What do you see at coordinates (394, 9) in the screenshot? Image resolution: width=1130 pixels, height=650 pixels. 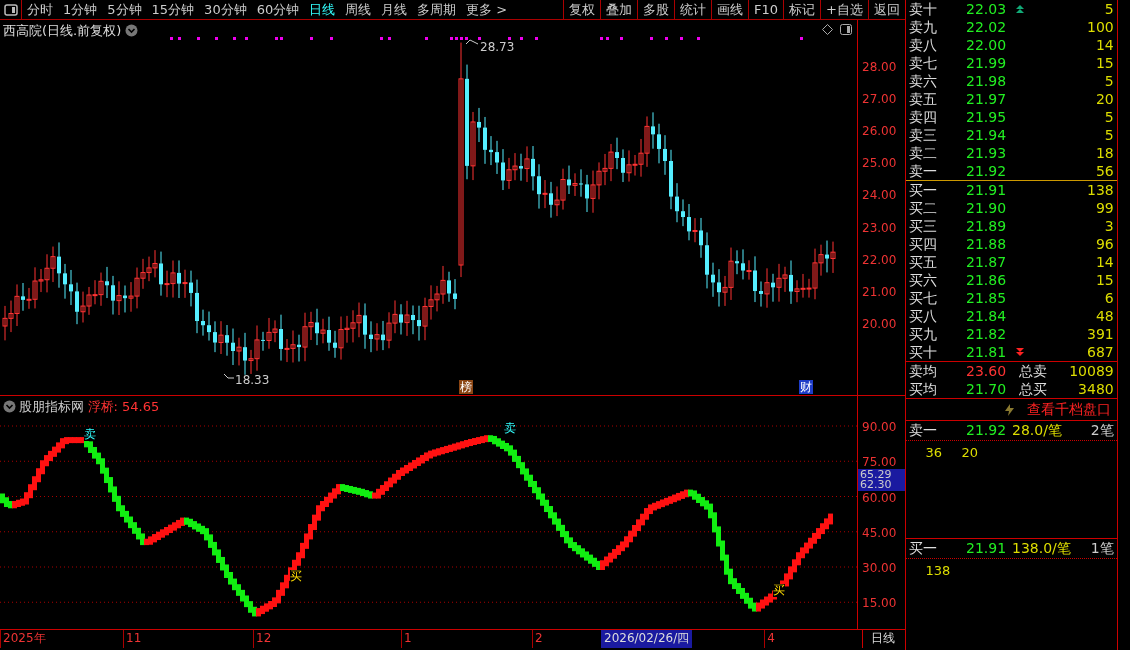 I see `period-tab: 月线` at bounding box center [394, 9].